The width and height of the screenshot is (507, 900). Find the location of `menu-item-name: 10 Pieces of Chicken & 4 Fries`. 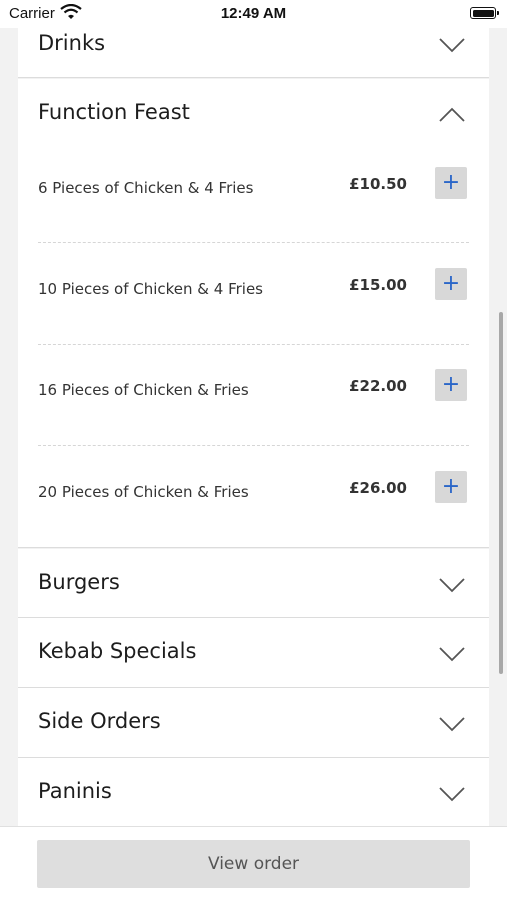

menu-item-name: 10 Pieces of Chicken & 4 Fries is located at coordinates (150, 289).